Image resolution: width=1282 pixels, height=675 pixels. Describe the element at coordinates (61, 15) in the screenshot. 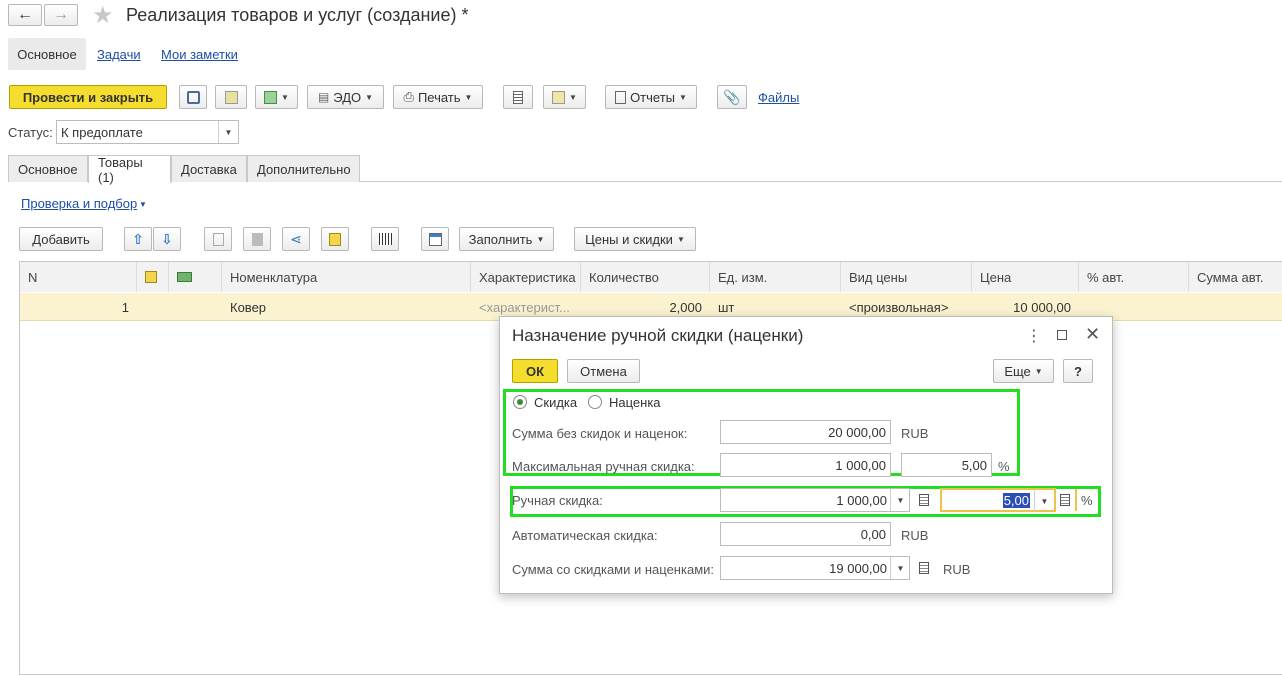

I see `forward-button: →` at that location.